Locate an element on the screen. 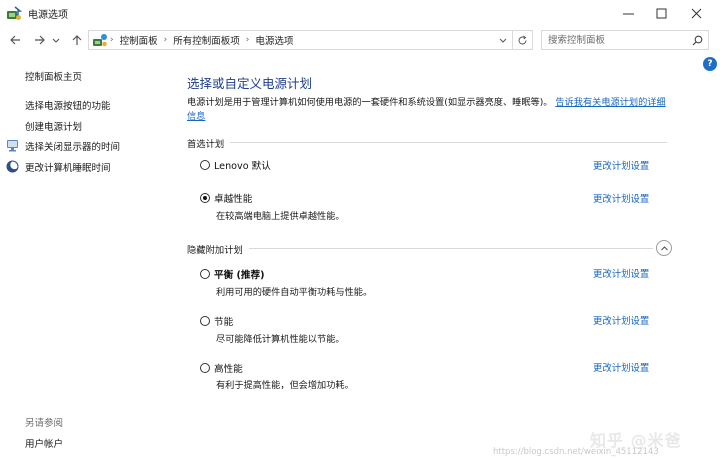  search-icon is located at coordinates (697, 40).